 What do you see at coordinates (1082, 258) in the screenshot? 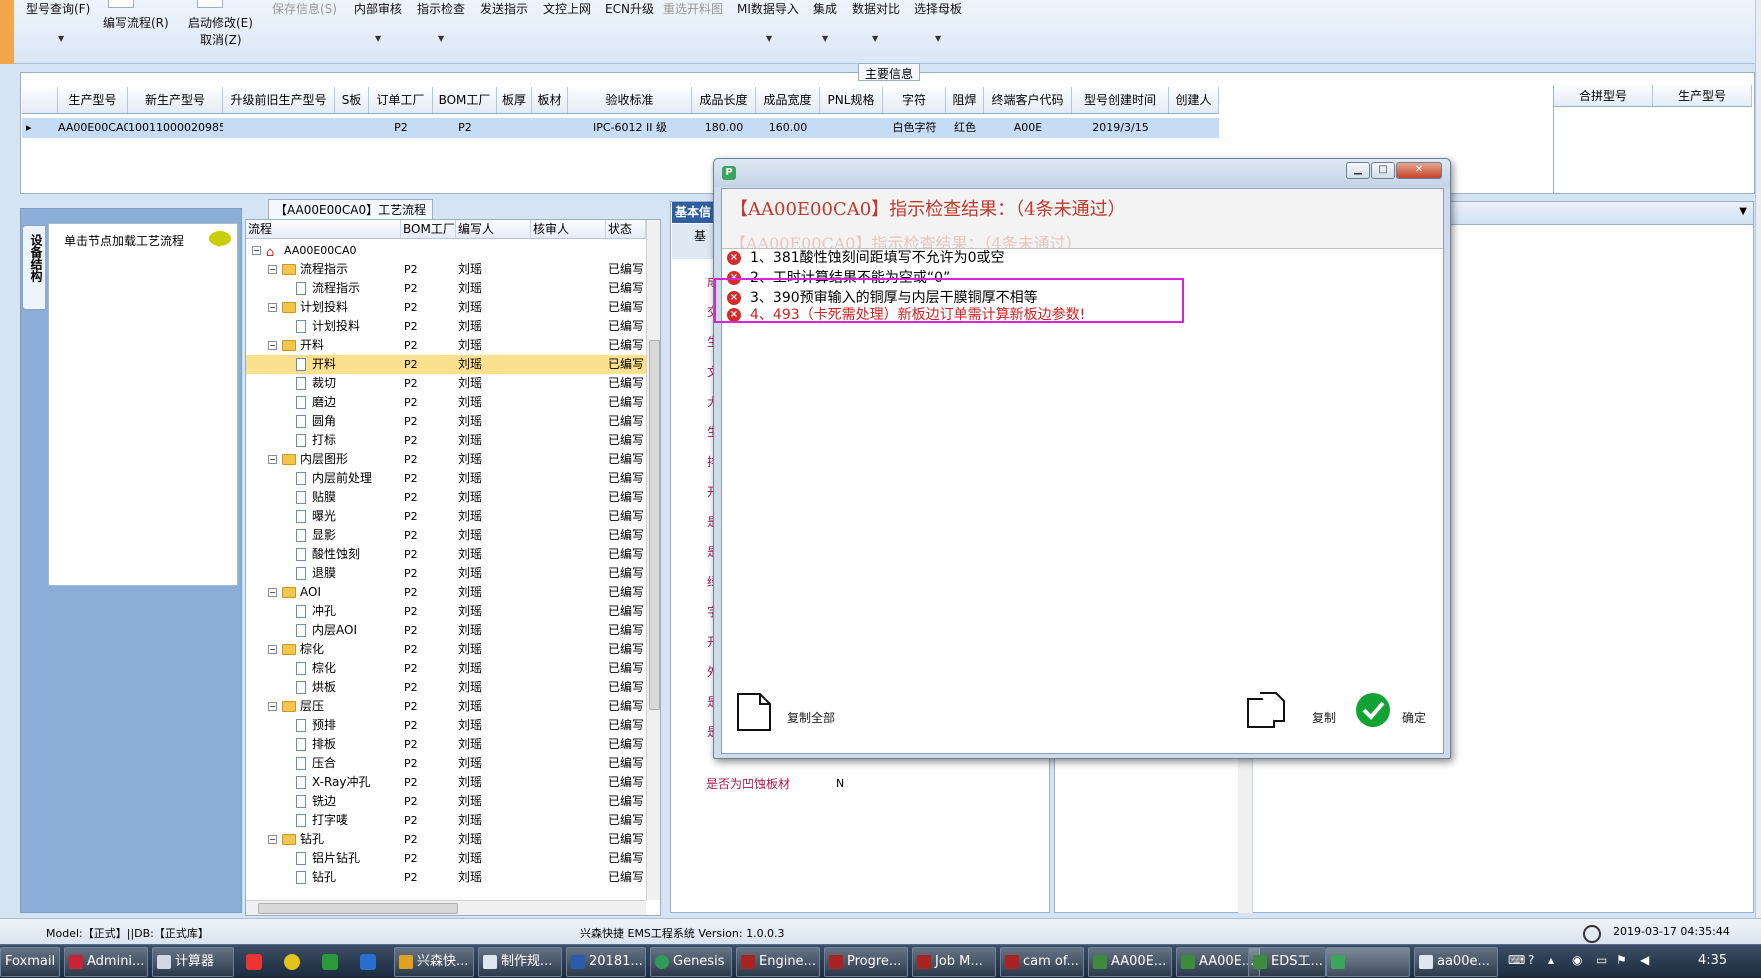
I see `error-item: × 1、381酸性蚀刻间距填写不允许为0或空` at bounding box center [1082, 258].